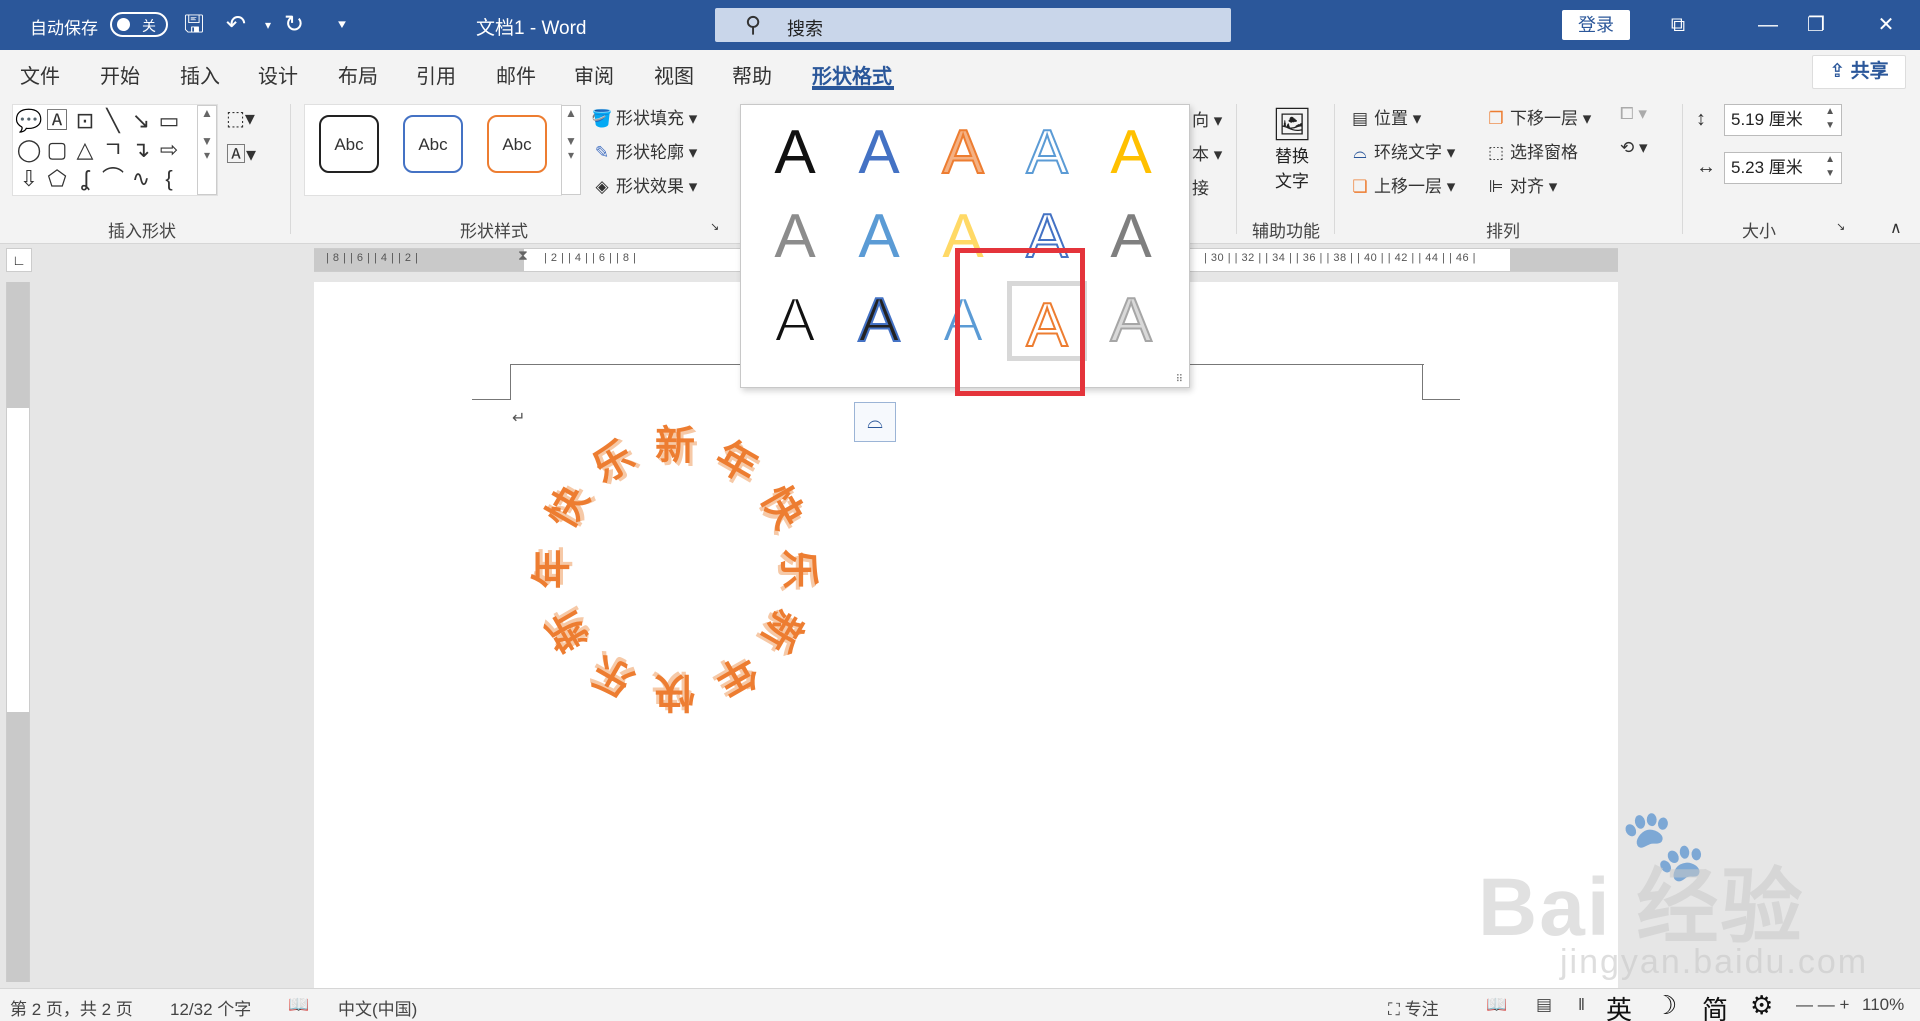 This screenshot has height=1021, width=1920. What do you see at coordinates (29, 121) in the screenshot?
I see `callout-shape-icon: 💬` at bounding box center [29, 121].